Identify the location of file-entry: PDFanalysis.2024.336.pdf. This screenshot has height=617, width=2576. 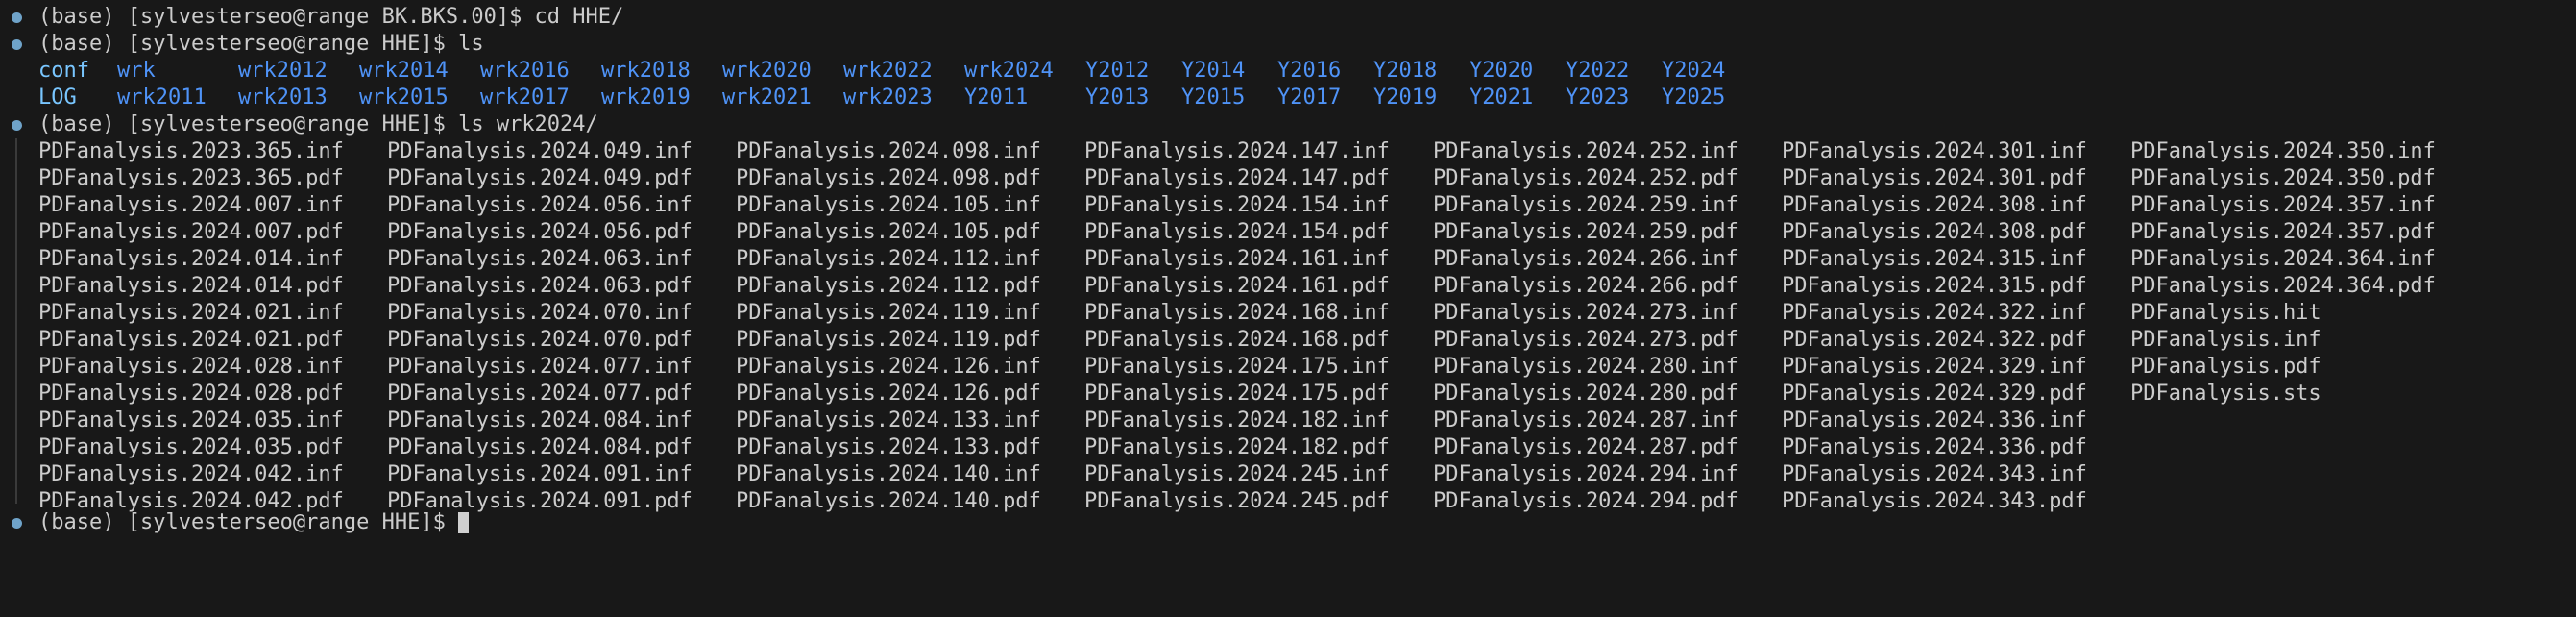
(1935, 447).